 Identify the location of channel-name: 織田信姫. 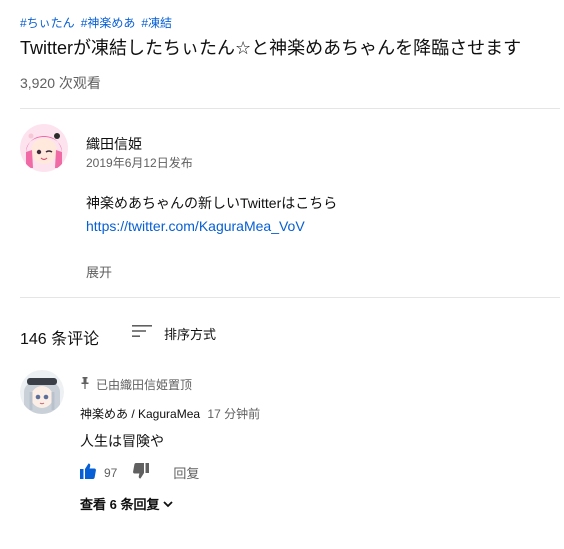
(114, 144).